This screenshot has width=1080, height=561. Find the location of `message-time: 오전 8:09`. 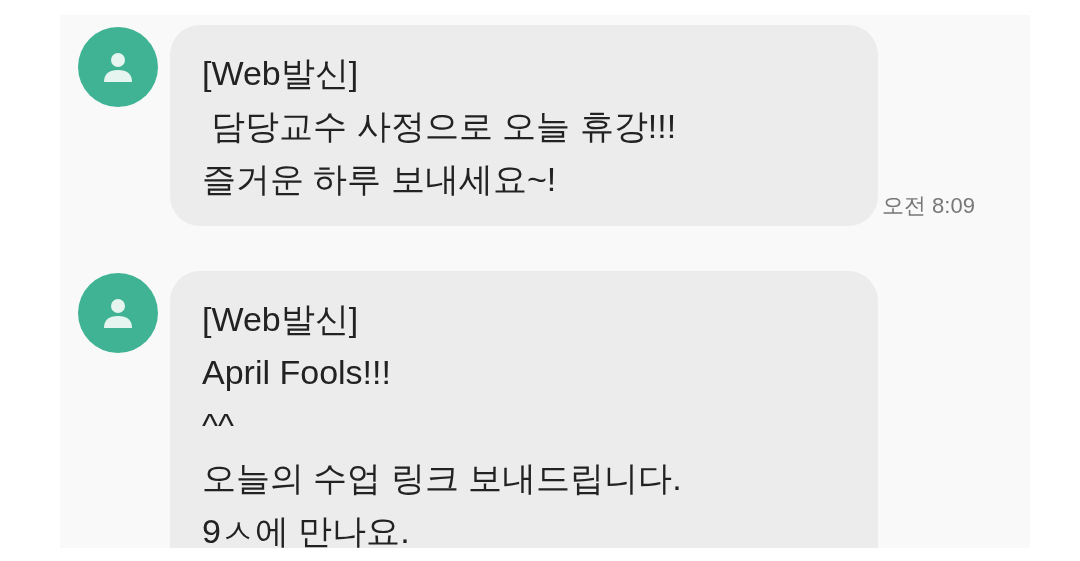

message-time: 오전 8:09 is located at coordinates (928, 206).